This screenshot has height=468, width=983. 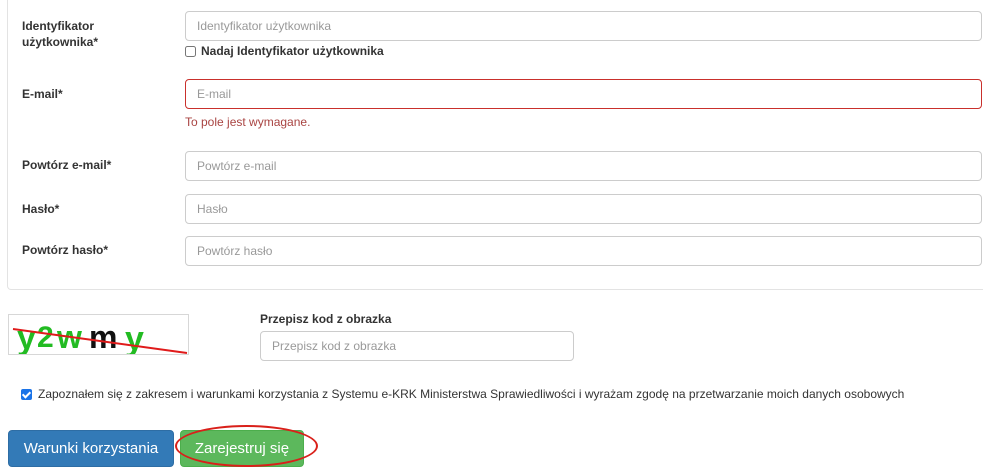 What do you see at coordinates (42, 94) in the screenshot?
I see `email-label: E-mail*` at bounding box center [42, 94].